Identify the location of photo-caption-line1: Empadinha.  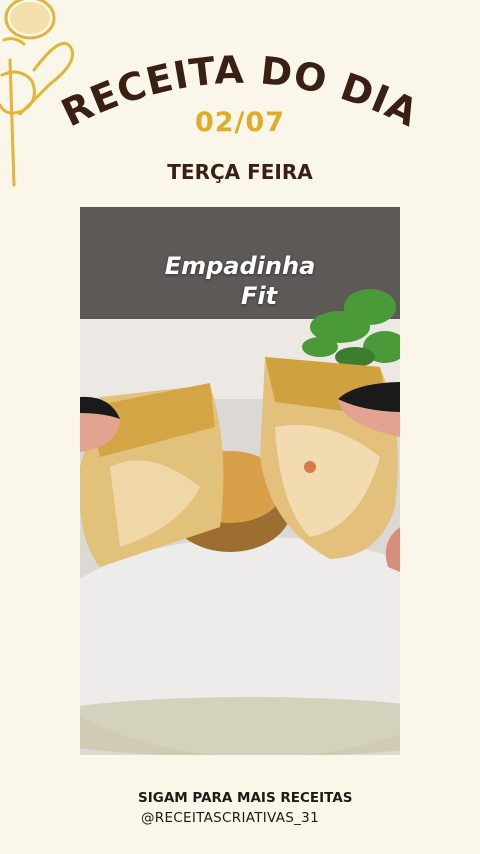
(240, 266).